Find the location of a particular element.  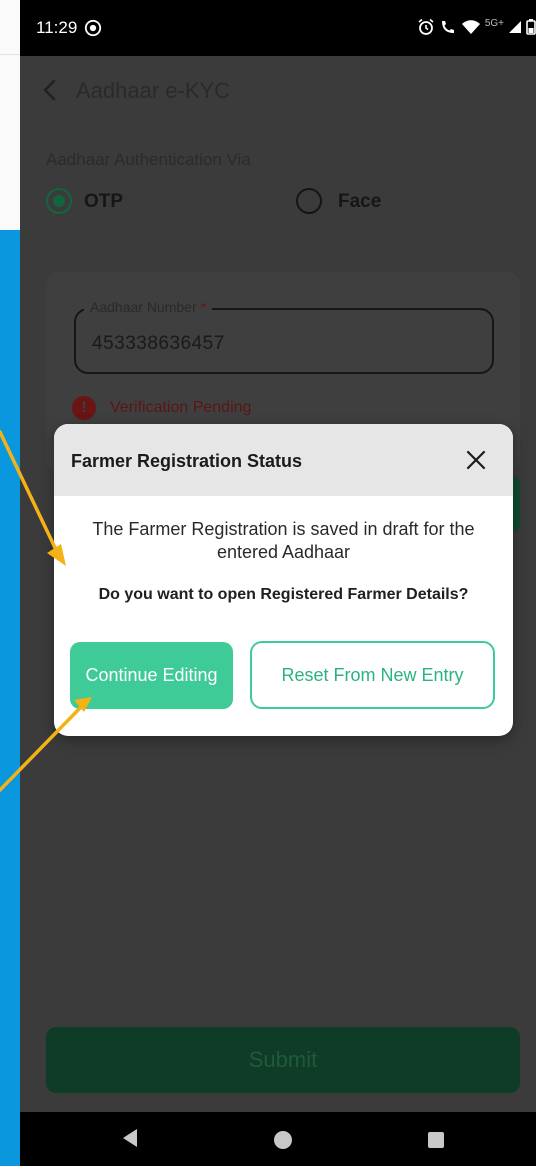

status-time: 11:29 is located at coordinates (57, 27).